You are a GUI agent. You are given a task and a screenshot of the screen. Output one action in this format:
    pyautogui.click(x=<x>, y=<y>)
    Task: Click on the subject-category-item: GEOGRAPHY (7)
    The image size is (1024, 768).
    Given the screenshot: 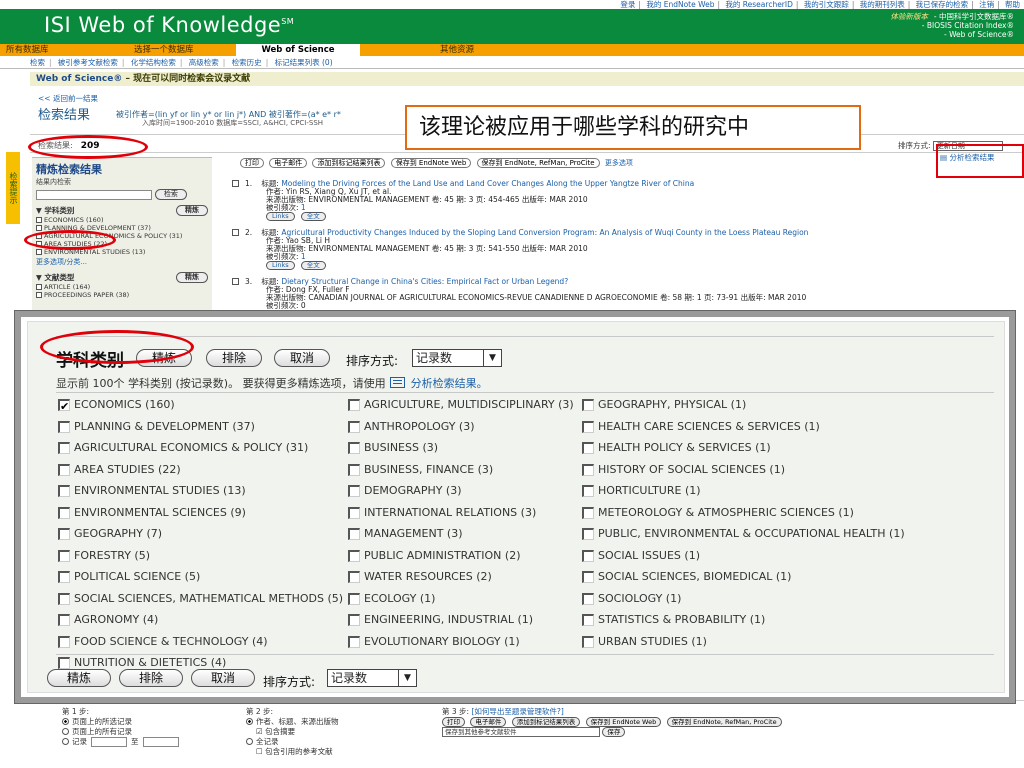 What is the action you would take?
    pyautogui.click(x=201, y=533)
    